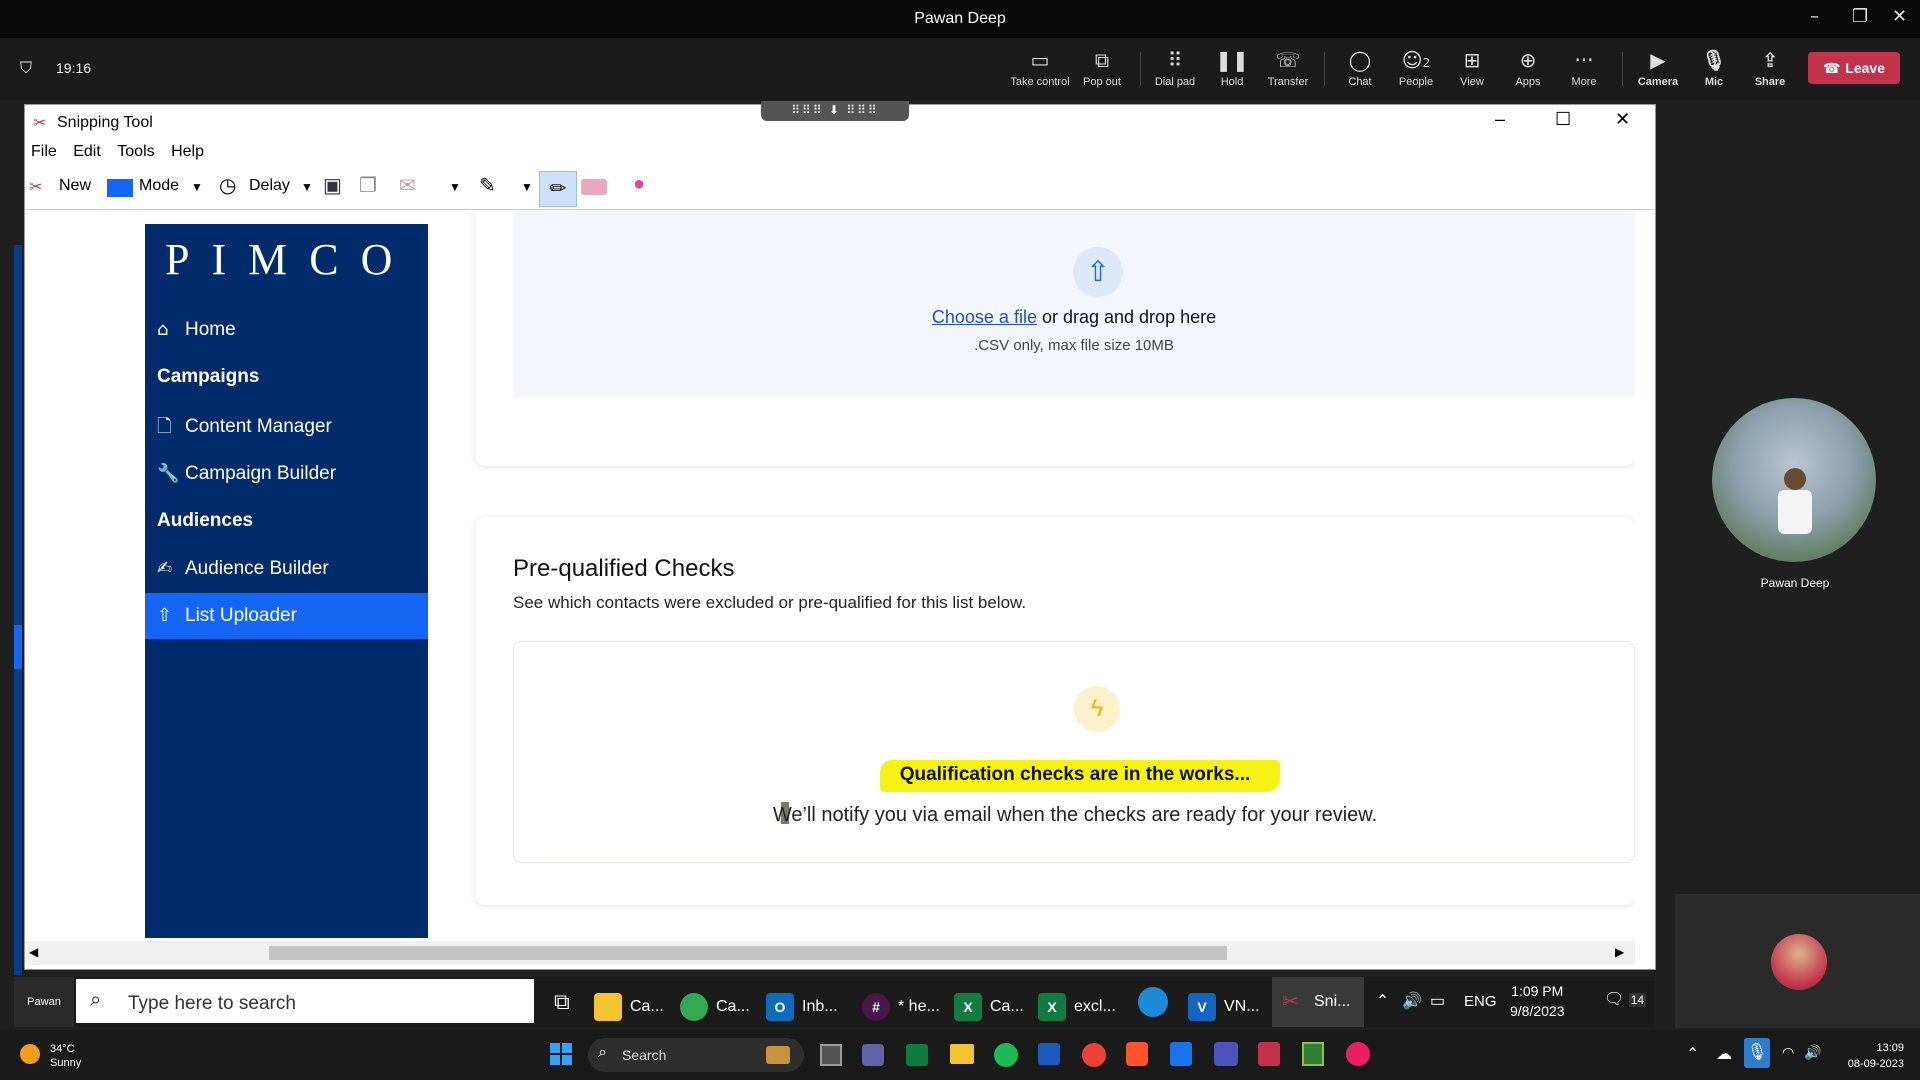  Describe the element at coordinates (1358, 1054) in the screenshot. I see `chrome-dev-icon` at that location.